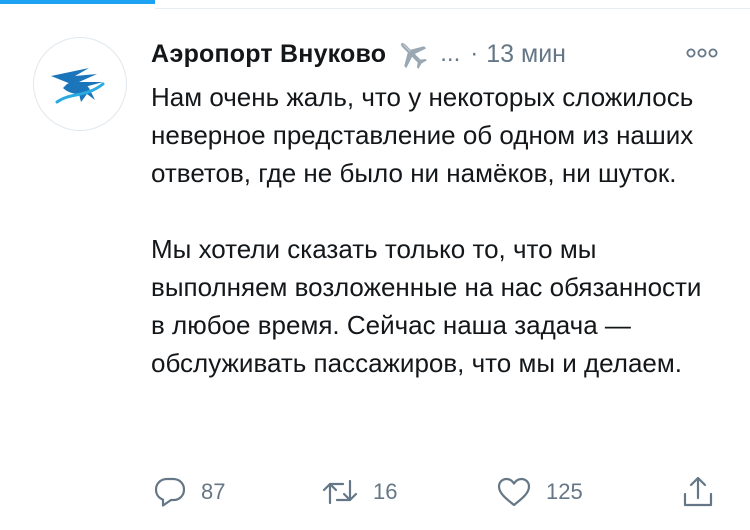 The width and height of the screenshot is (750, 530). I want to click on reply-button: 87, so click(189, 492).